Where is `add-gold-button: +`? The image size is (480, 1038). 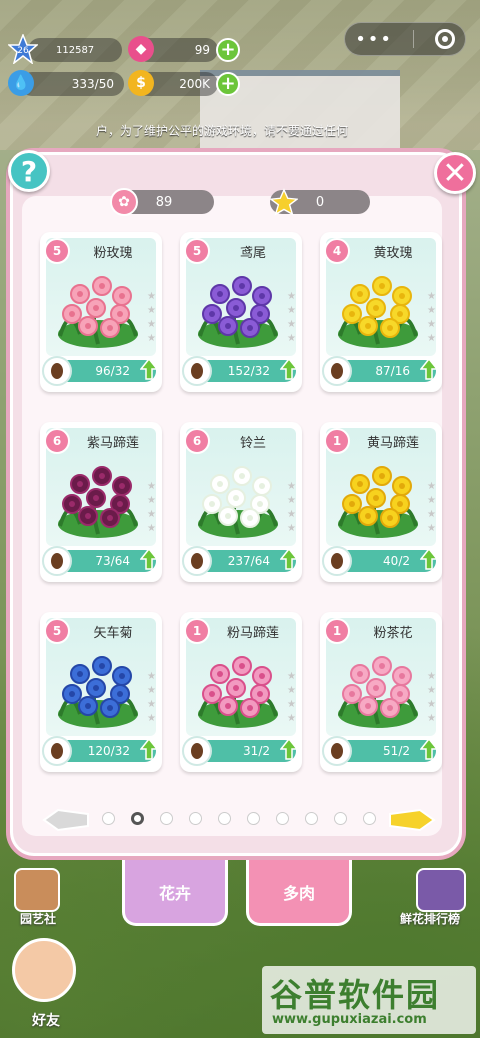 add-gold-button: + is located at coordinates (228, 84).